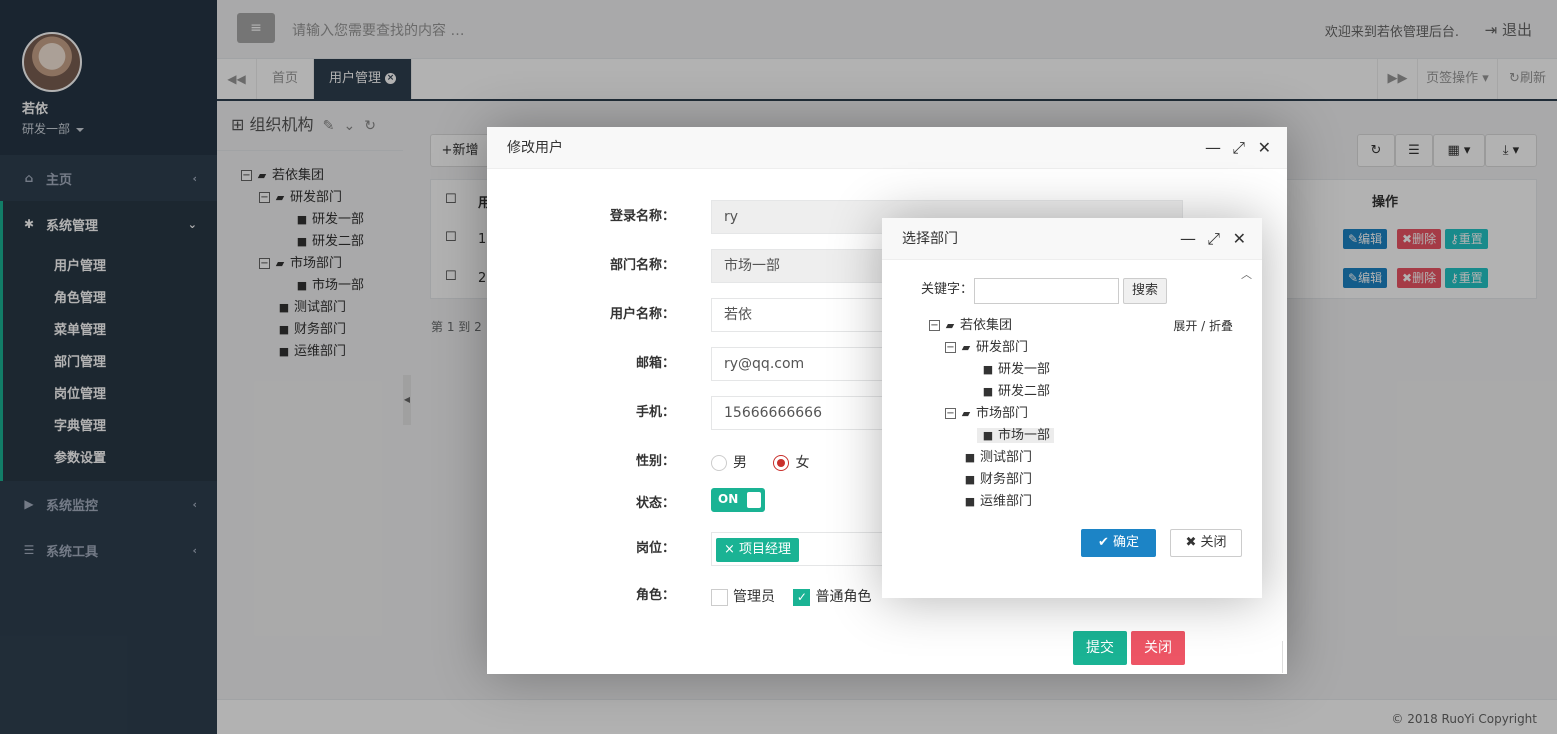 This screenshot has width=1557, height=734. I want to click on gender-male-radio, so click(719, 463).